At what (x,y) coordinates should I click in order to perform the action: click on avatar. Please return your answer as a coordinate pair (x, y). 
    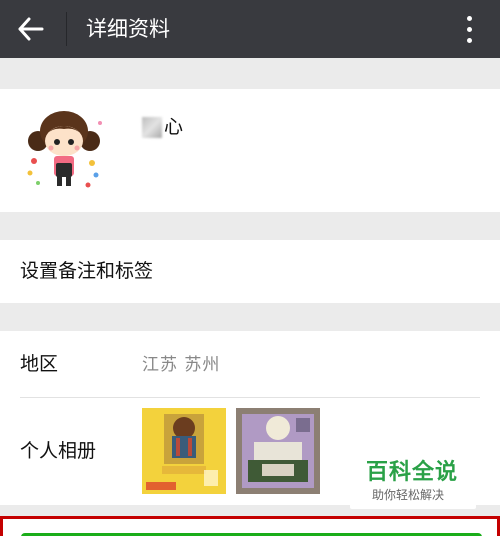
    Looking at the image, I should click on (64, 149).